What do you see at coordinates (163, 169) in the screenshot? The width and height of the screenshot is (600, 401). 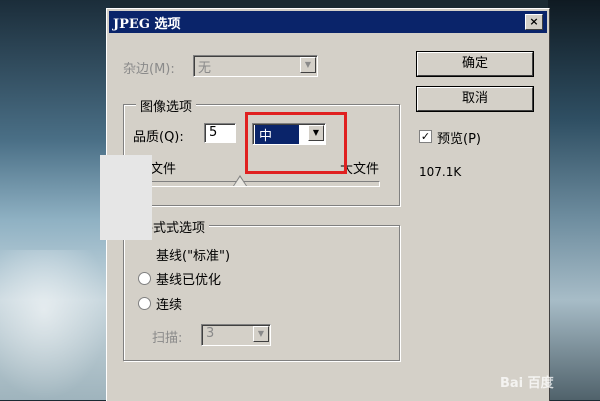 I see `small-file-label: 文件` at bounding box center [163, 169].